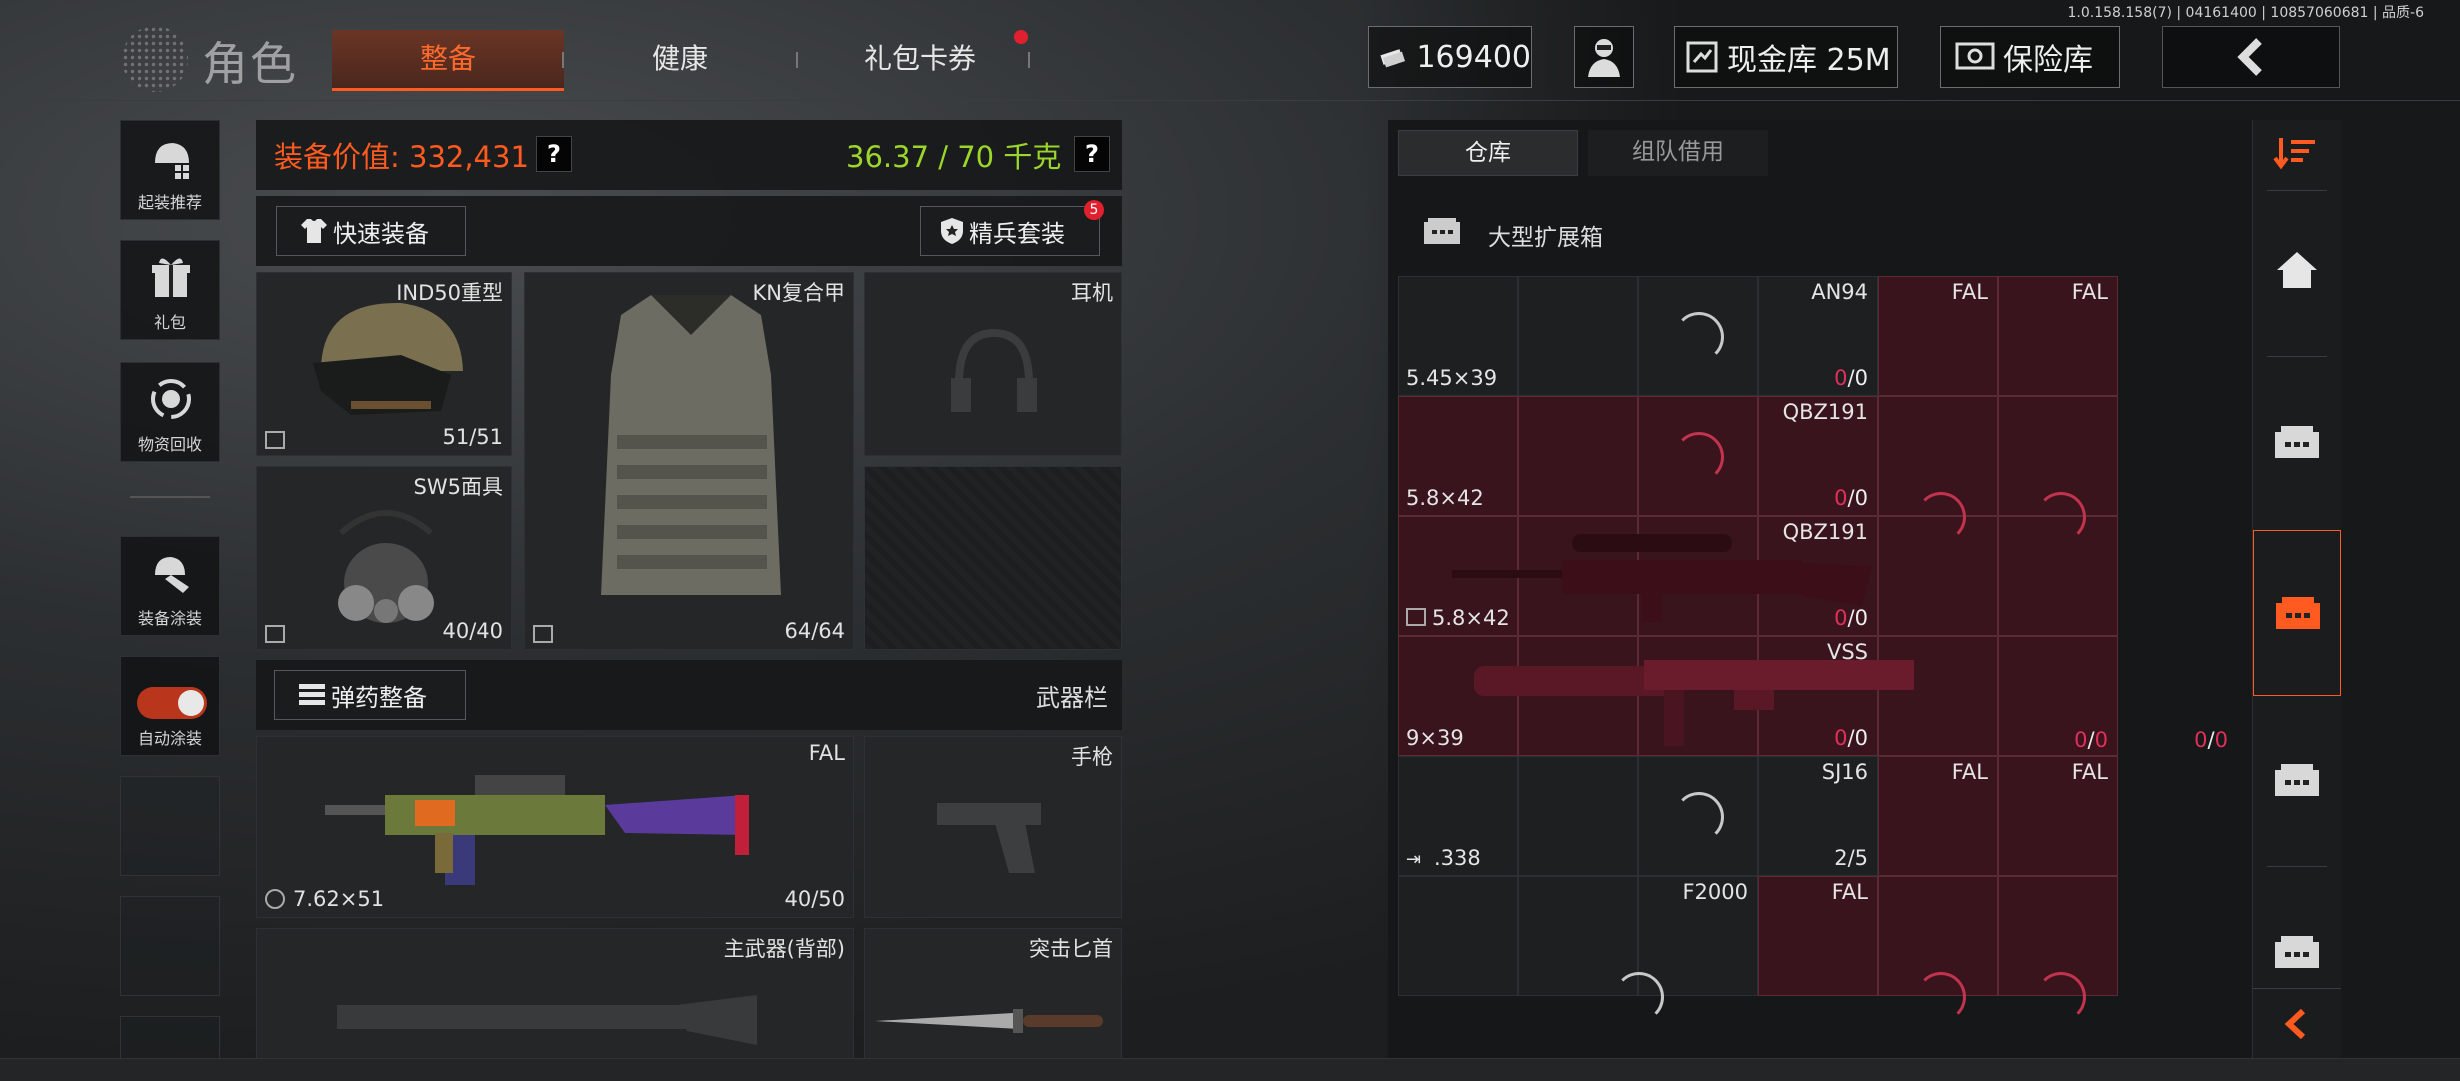  Describe the element at coordinates (1825, 532) in the screenshot. I see `item-name: QBZ191` at that location.